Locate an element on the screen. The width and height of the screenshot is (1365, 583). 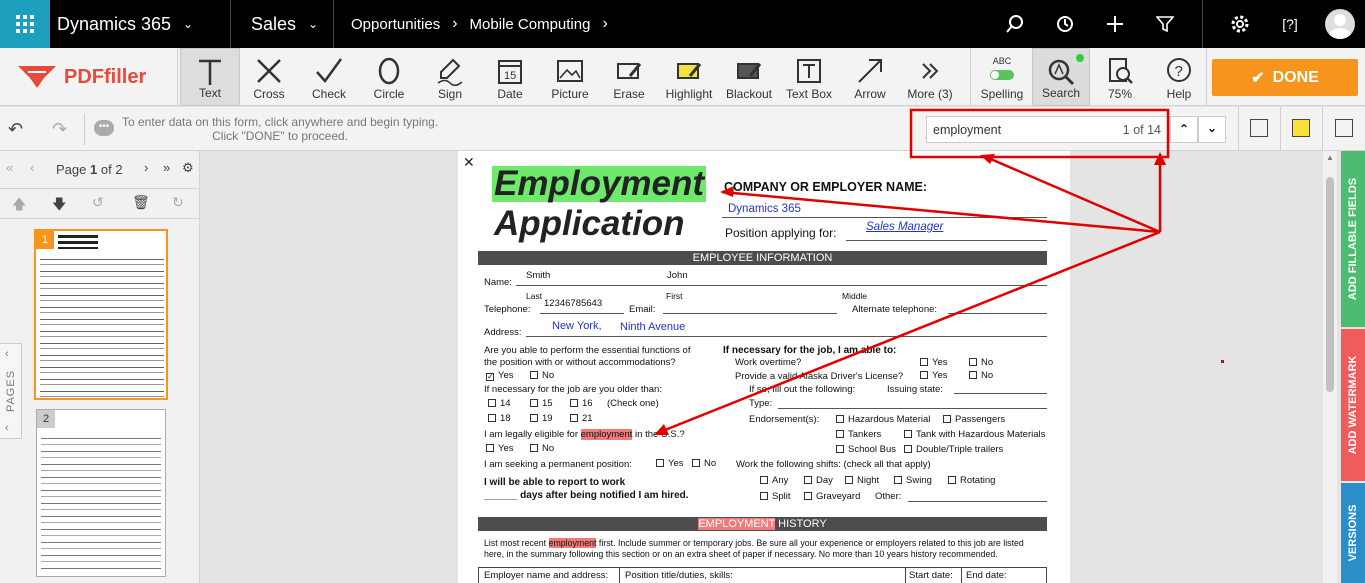
versions-tab: VERSIONS is located at coordinates (1353, 533).